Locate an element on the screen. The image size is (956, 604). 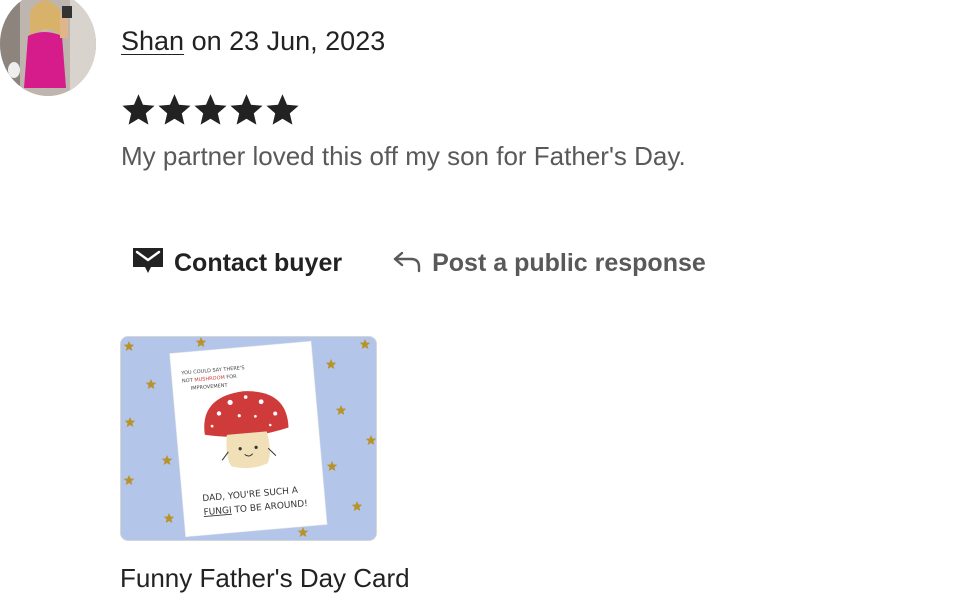
reply-arrow-icon is located at coordinates (407, 263).